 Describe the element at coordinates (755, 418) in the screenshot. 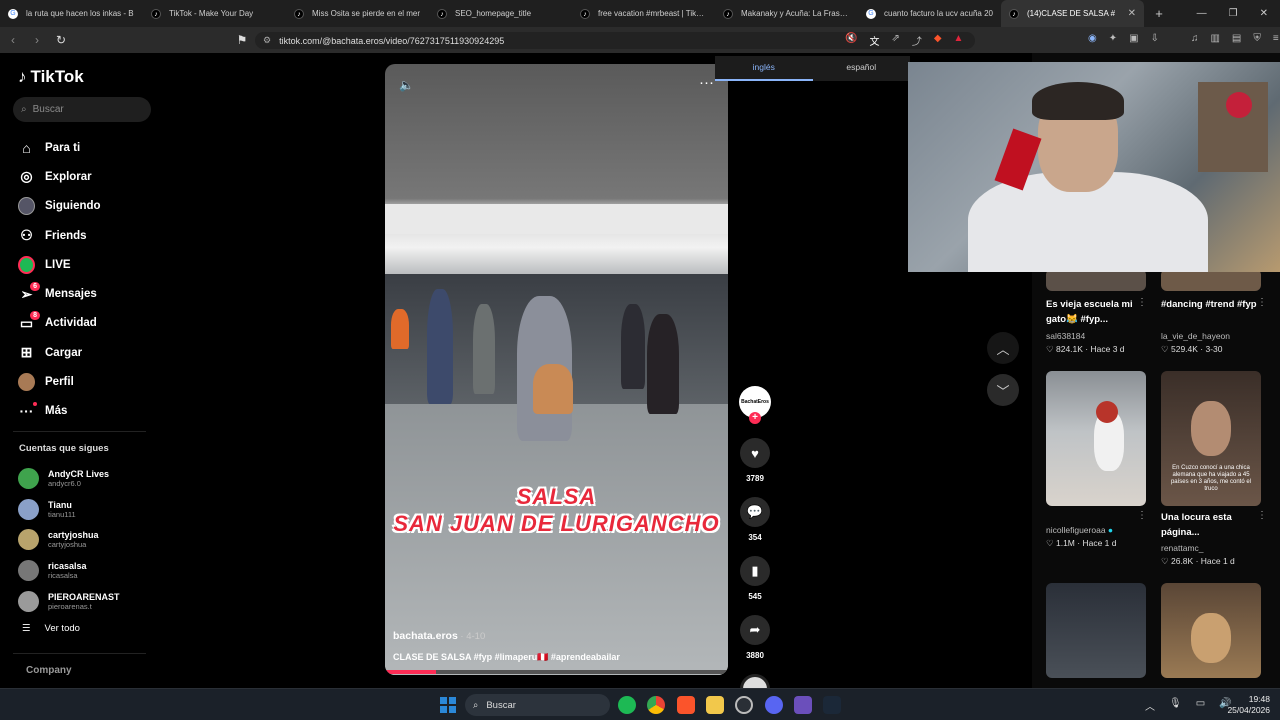

I see `follow-plus-icon: +` at that location.